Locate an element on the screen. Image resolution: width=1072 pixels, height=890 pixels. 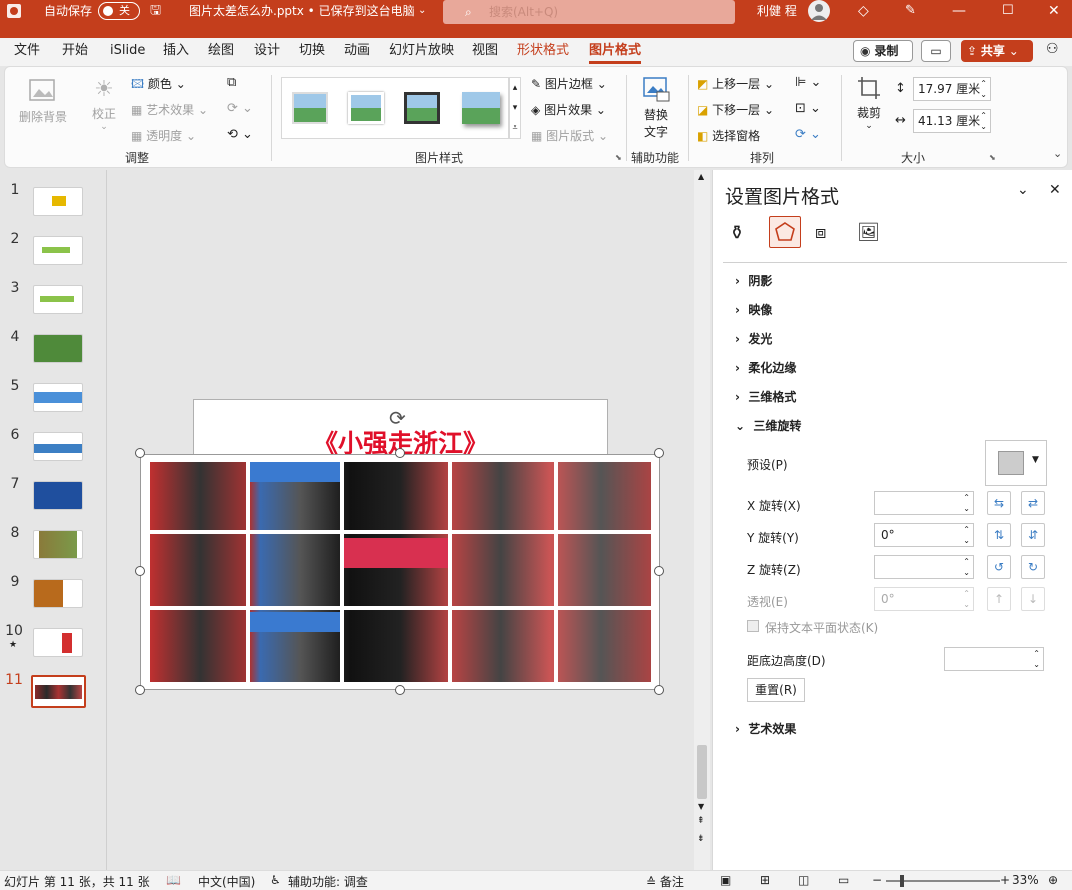
picture-icon: 🖼 is located at coordinates (868, 232).